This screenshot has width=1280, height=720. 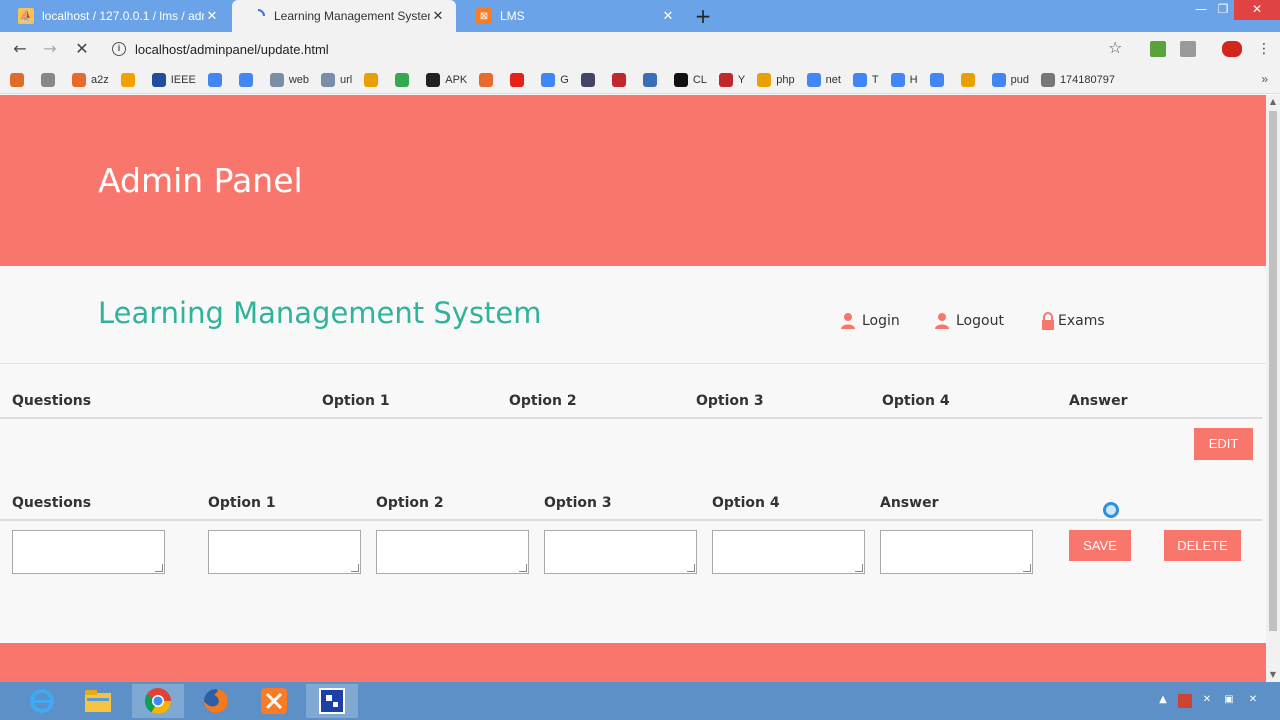 I want to click on bookmark-item: web, so click(x=289, y=79).